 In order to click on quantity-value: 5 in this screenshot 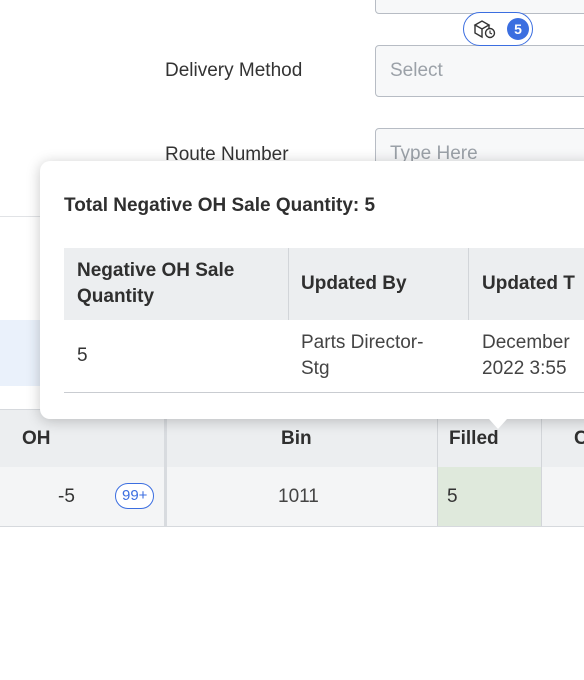, I will do `click(82, 355)`.